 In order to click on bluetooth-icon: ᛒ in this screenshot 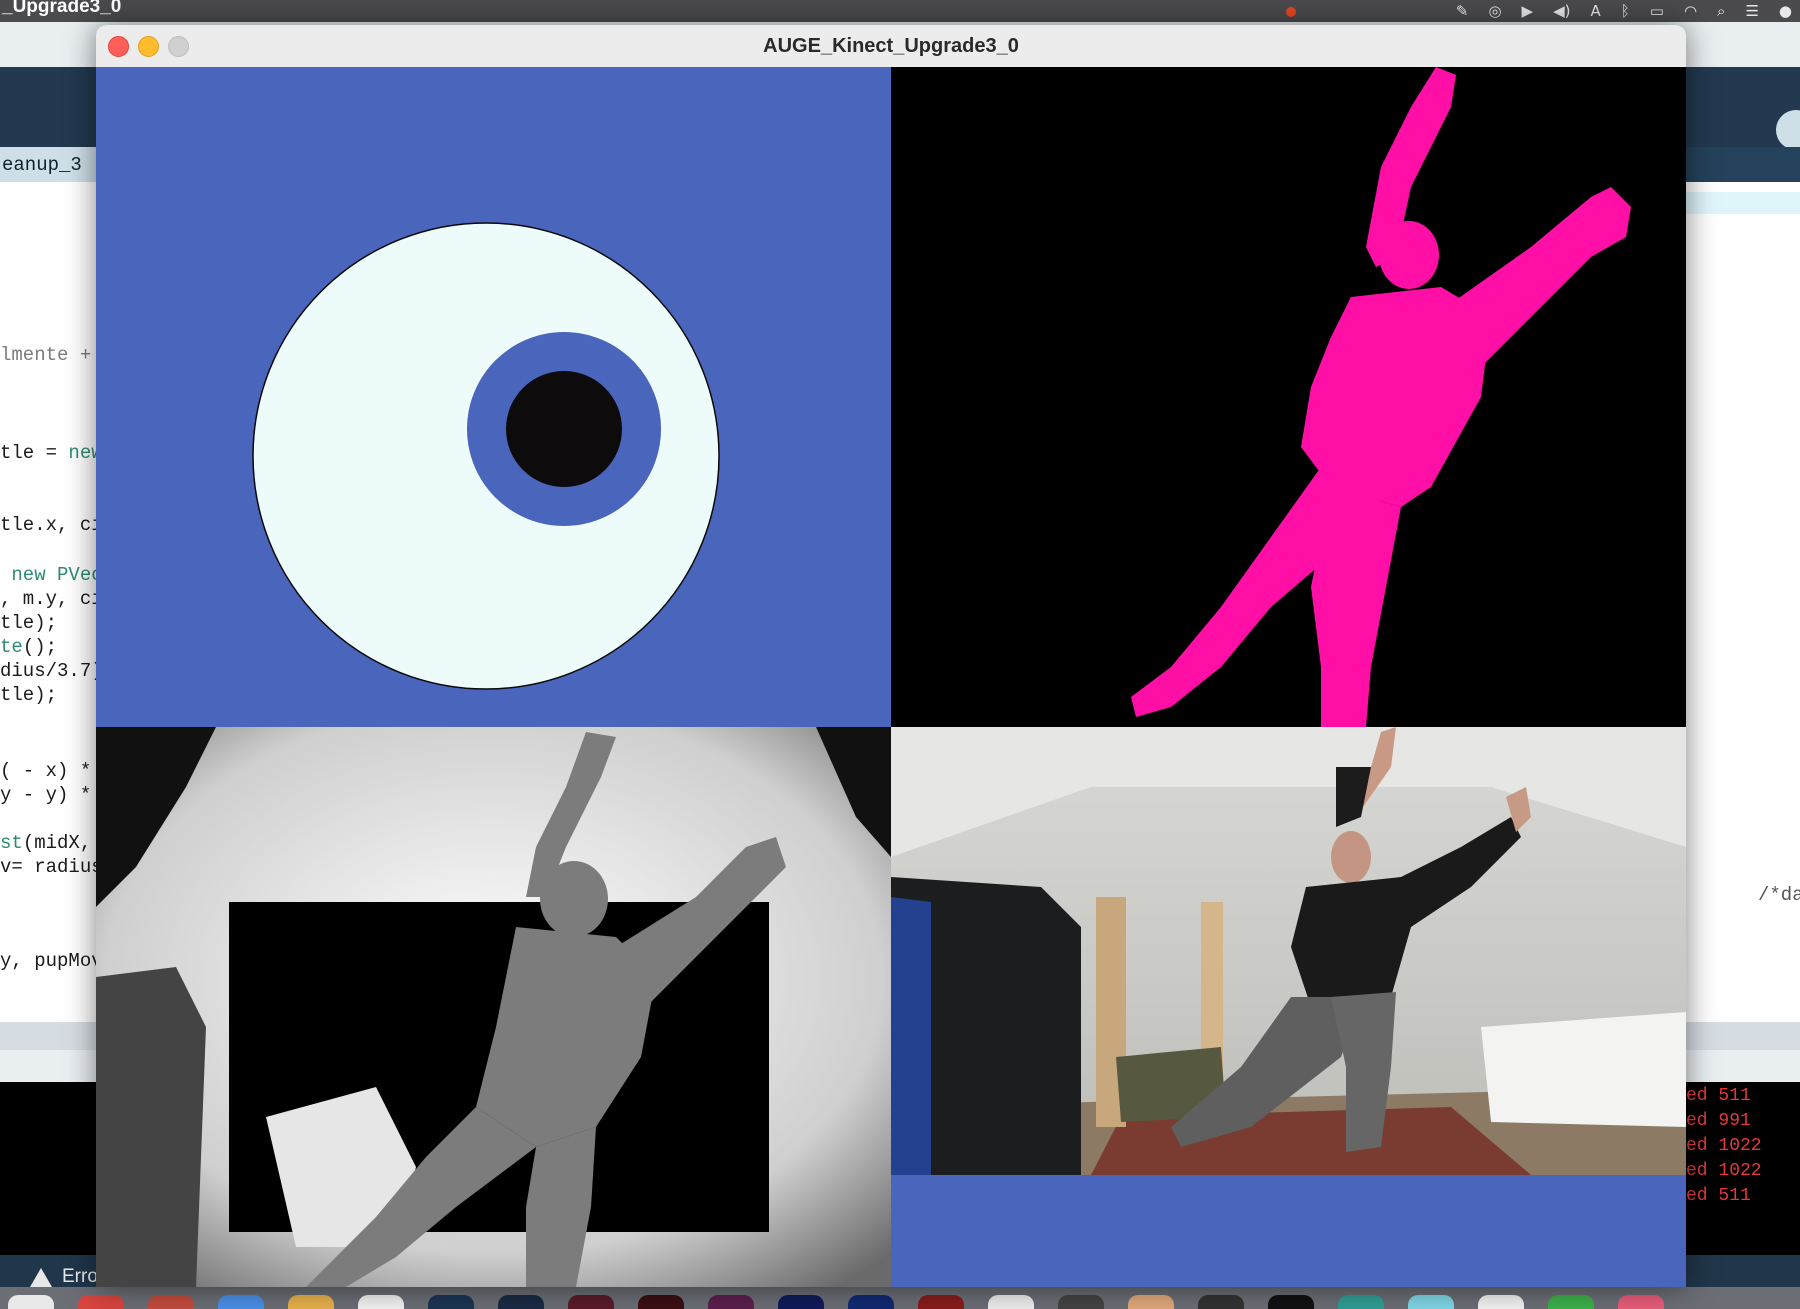, I will do `click(1625, 11)`.